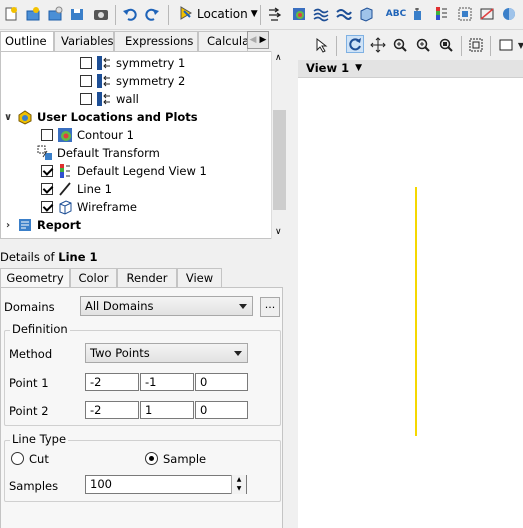 This screenshot has width=523, height=528. I want to click on chevron-right-icon: ▶, so click(263, 40).